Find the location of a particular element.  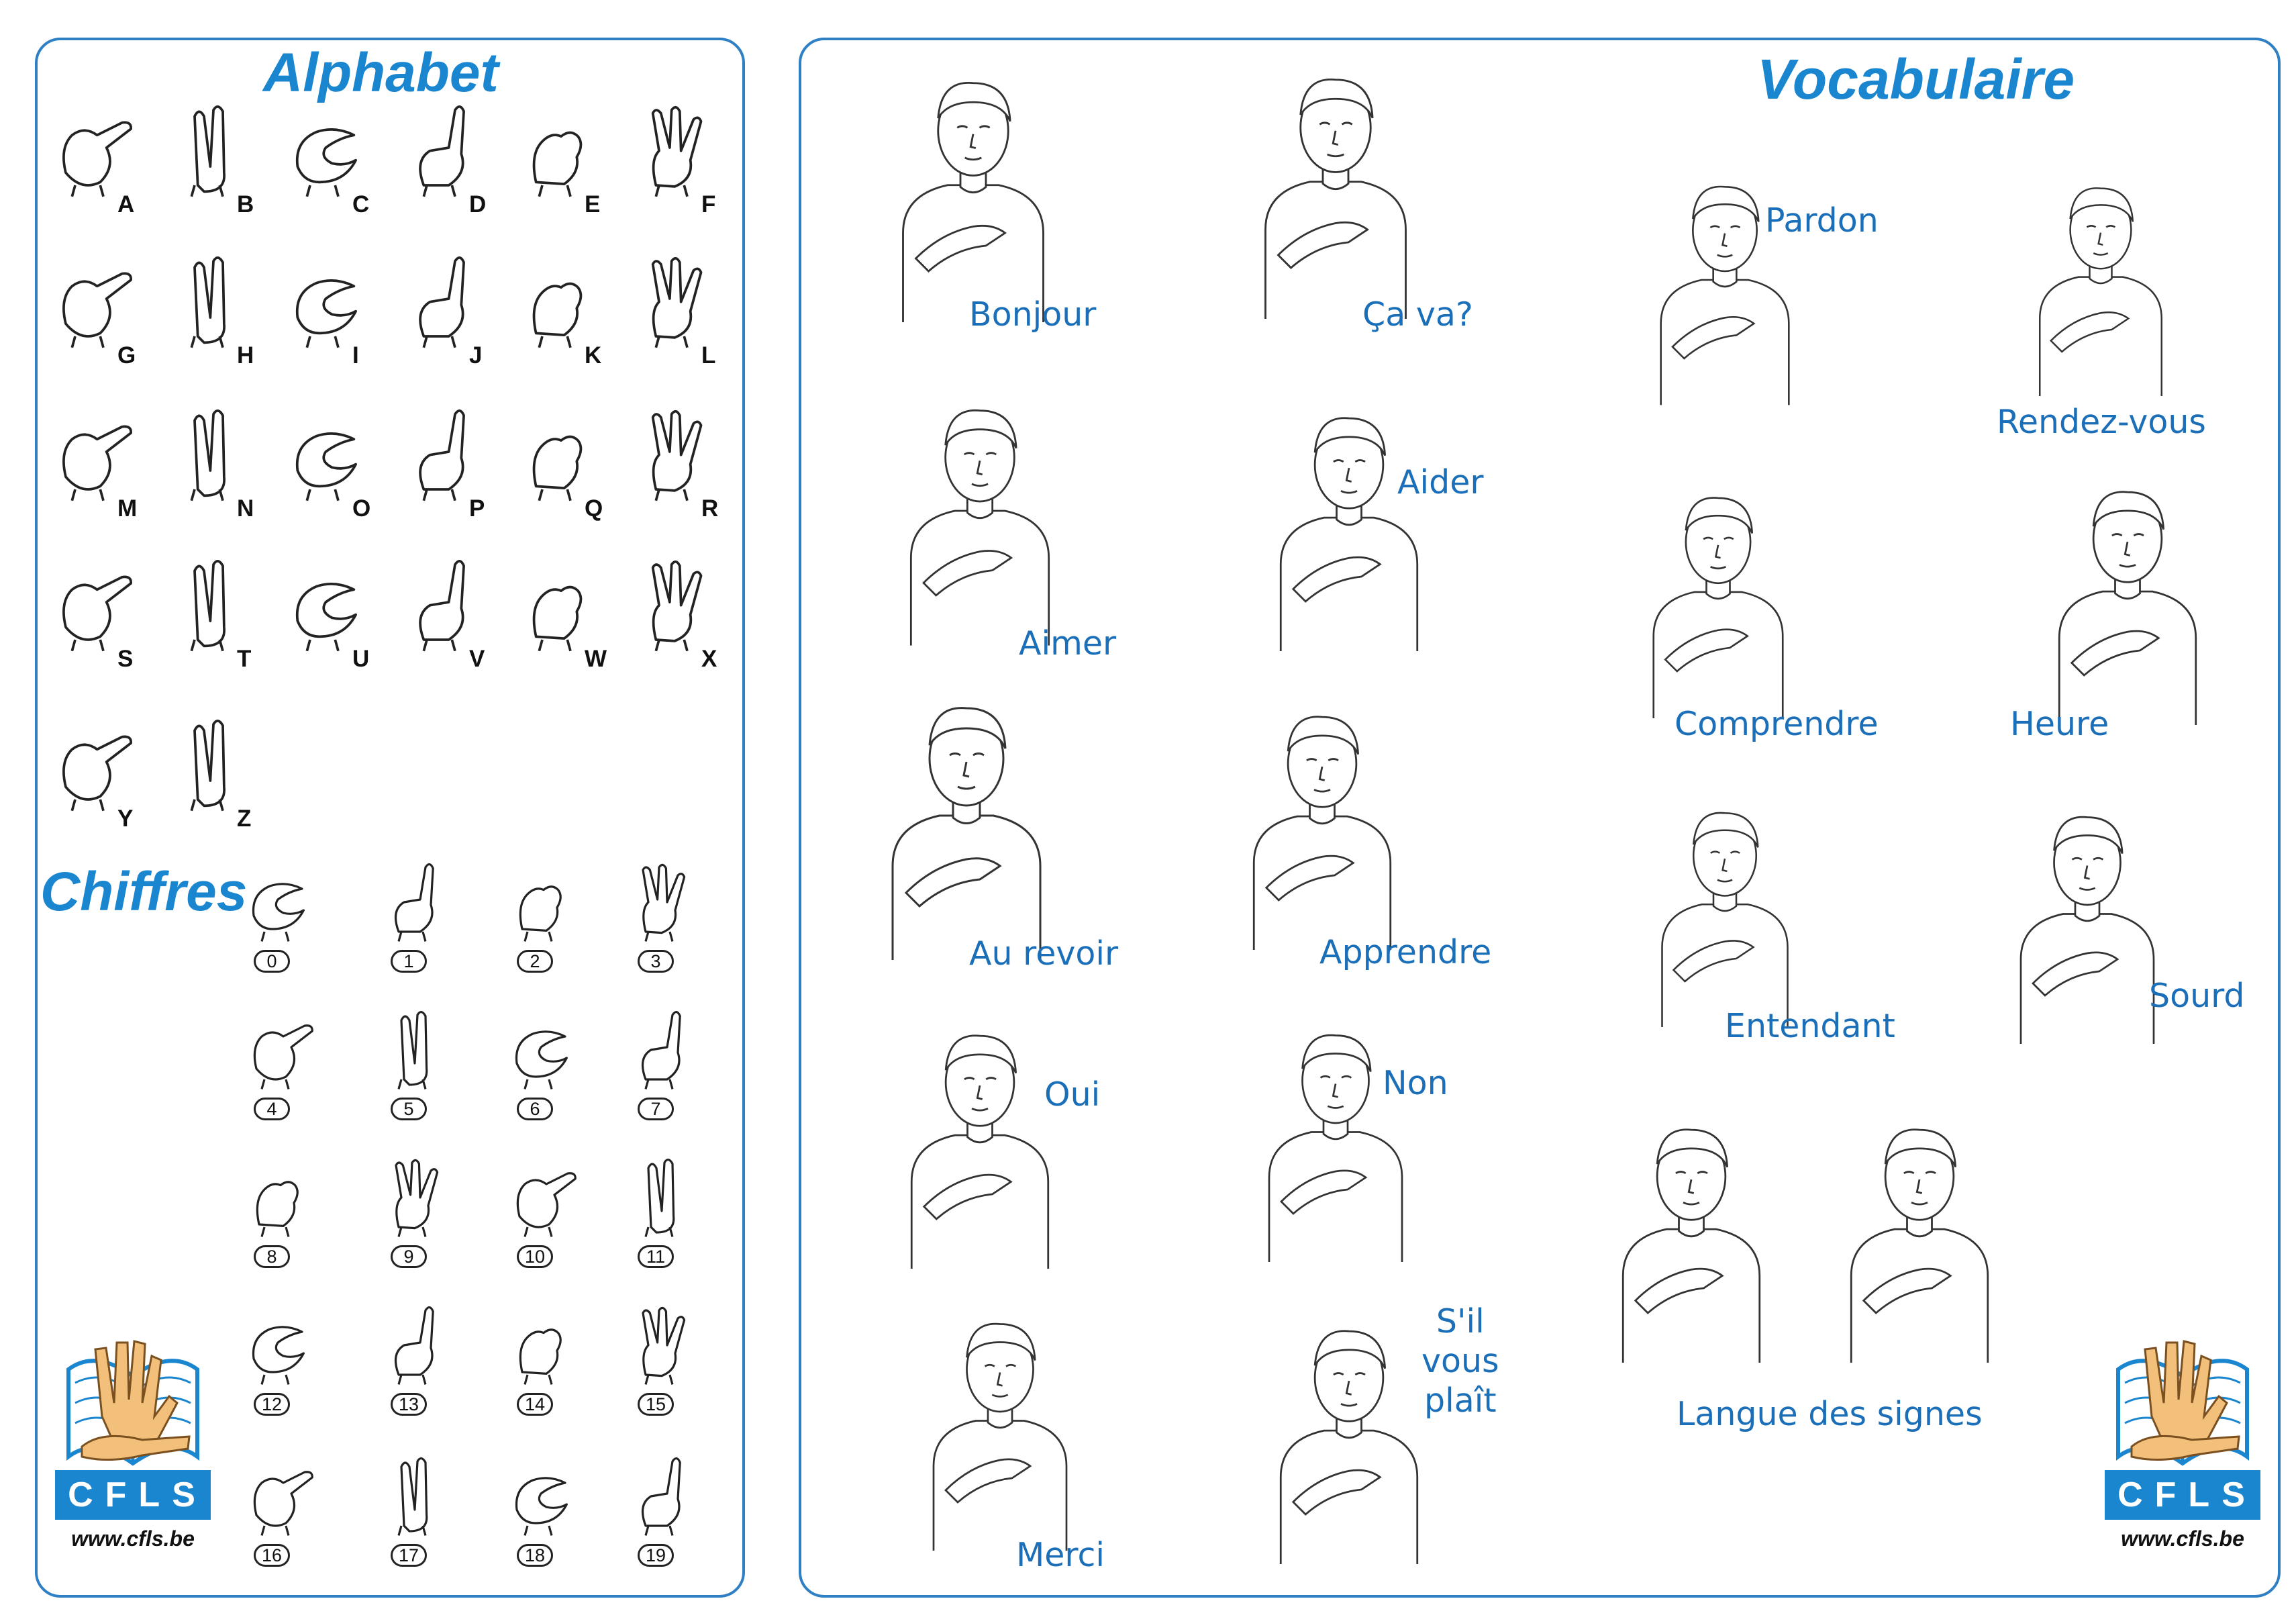

label-apprendre: Apprendre is located at coordinates (1405, 952).